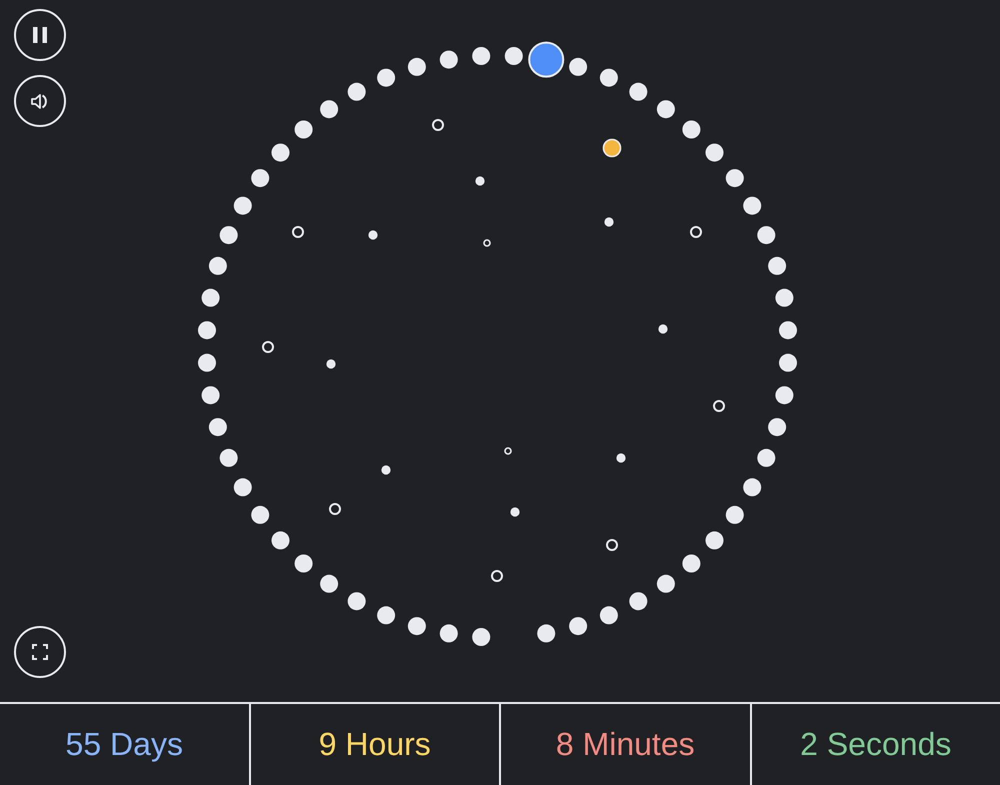  Describe the element at coordinates (124, 744) in the screenshot. I see `countdown-value: 55 Days` at that location.